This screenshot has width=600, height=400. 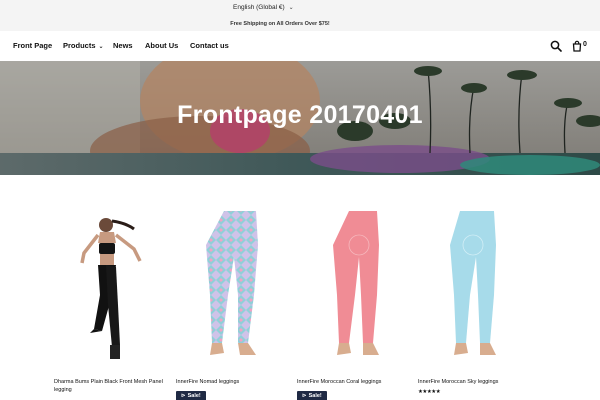 What do you see at coordinates (280, 24) in the screenshot?
I see `shipping-banner: Free Shipping on All Orders Over $75!` at bounding box center [280, 24].